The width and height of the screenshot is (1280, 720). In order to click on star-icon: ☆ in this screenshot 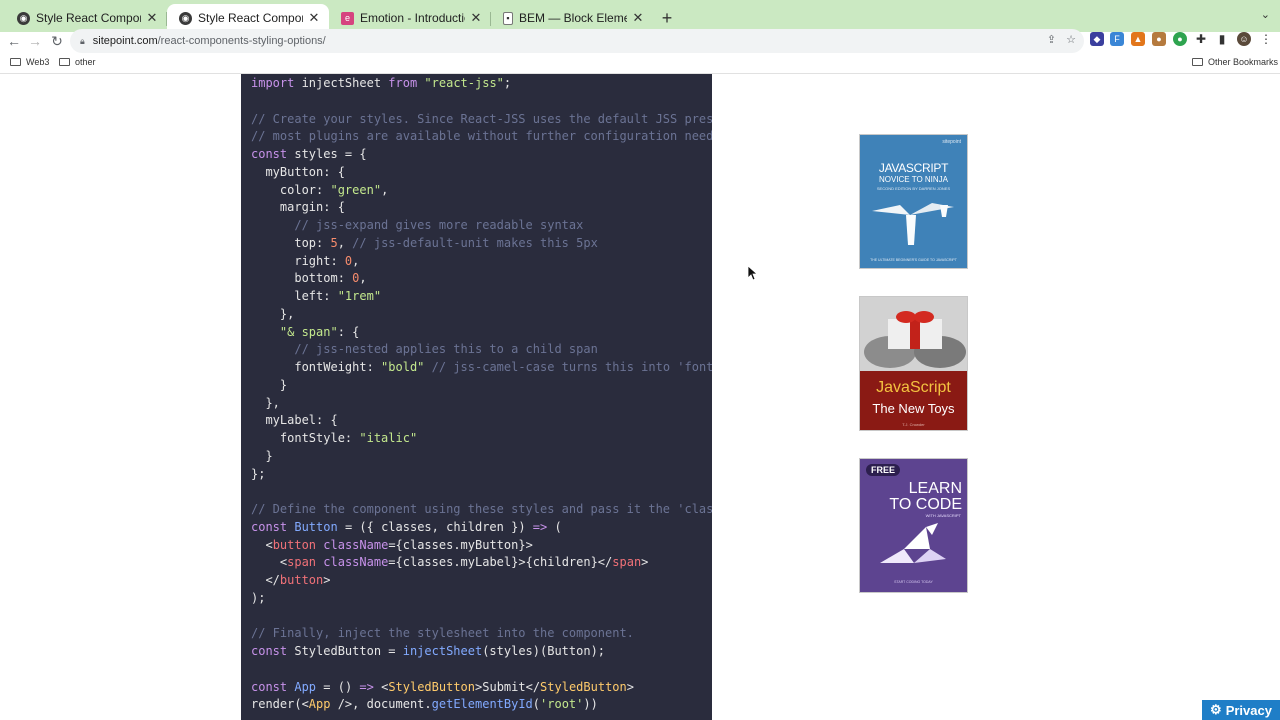, I will do `click(1071, 39)`.